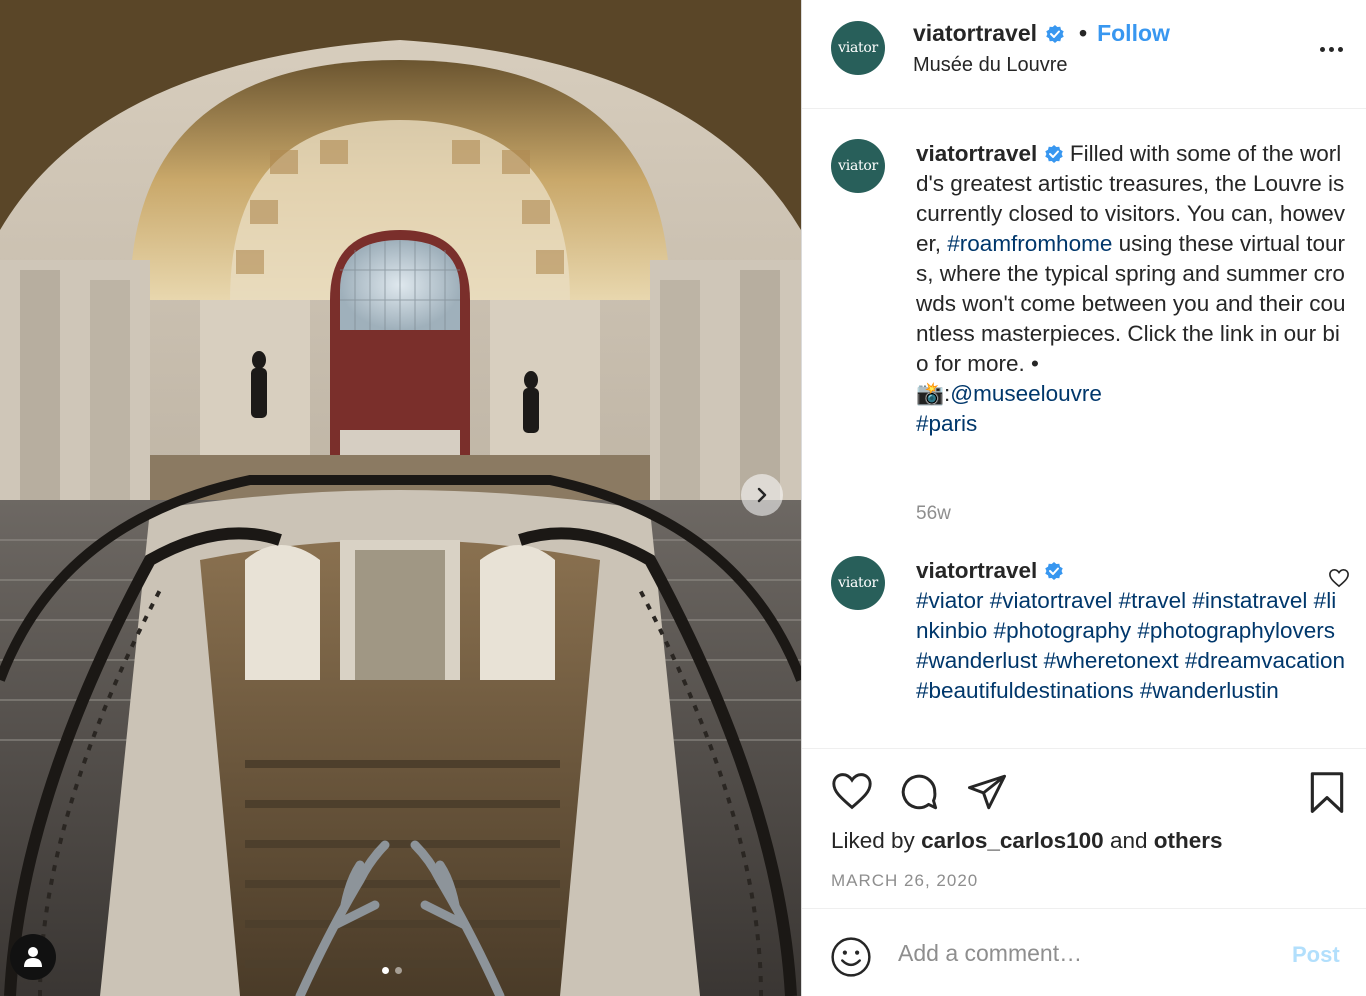 Image resolution: width=1366 pixels, height=996 pixels. I want to click on comment-icon, so click(919, 792).